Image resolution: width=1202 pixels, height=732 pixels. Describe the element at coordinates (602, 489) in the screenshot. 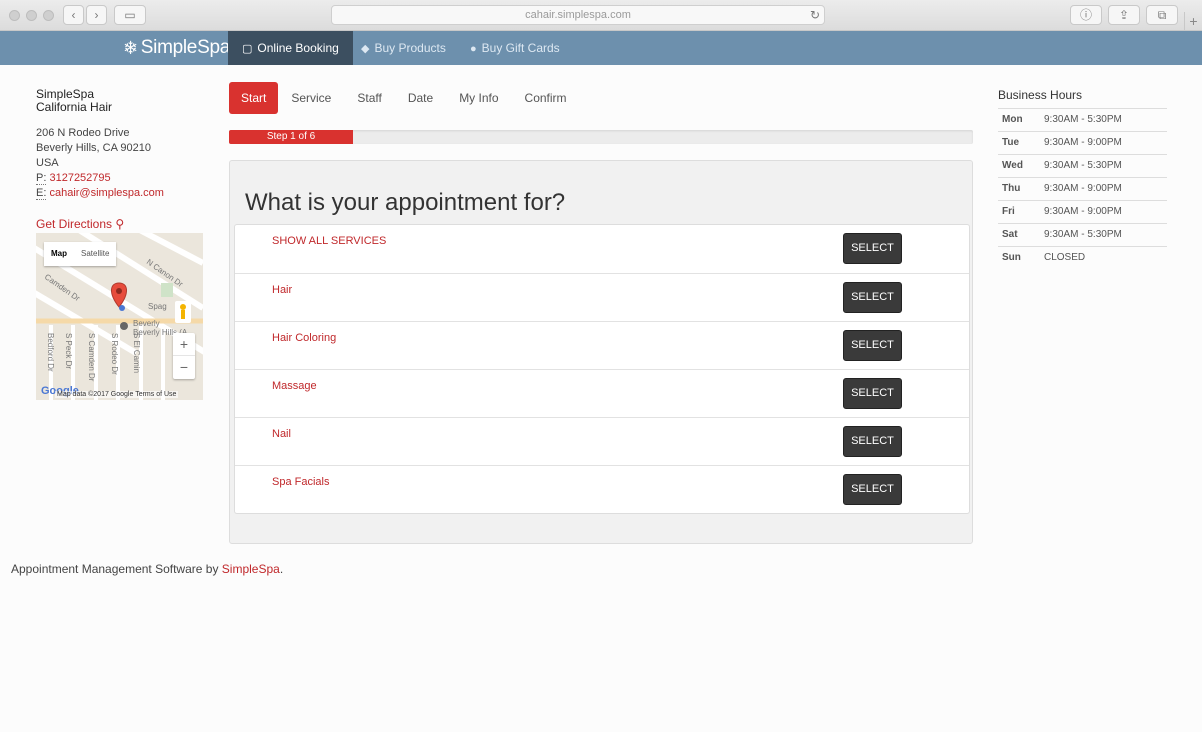

I see `service-row: Spa Facials SELECT` at that location.